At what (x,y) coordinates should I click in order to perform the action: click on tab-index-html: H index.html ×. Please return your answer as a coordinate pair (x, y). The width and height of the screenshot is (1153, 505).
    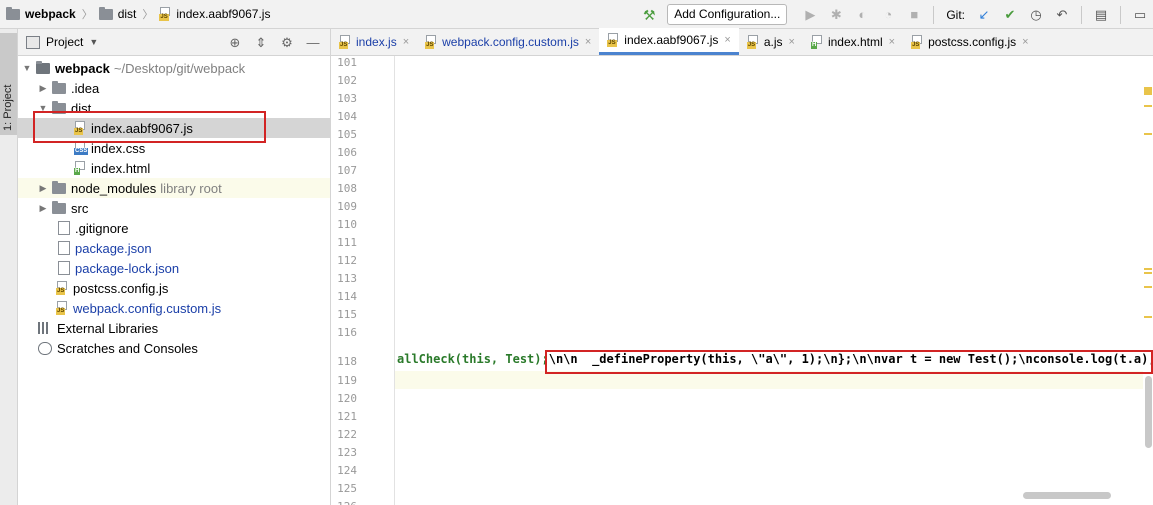
    Looking at the image, I should click on (853, 41).